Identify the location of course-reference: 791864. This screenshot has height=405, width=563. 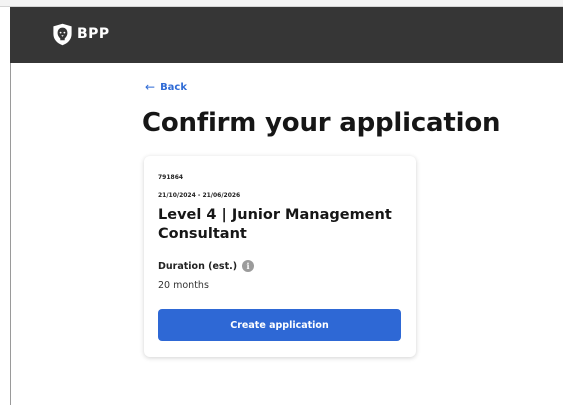
(171, 177).